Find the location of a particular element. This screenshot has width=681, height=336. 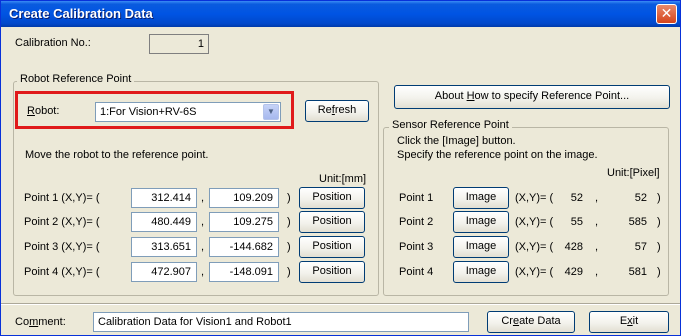

robot-point-3-y: -144.682 is located at coordinates (244, 247).